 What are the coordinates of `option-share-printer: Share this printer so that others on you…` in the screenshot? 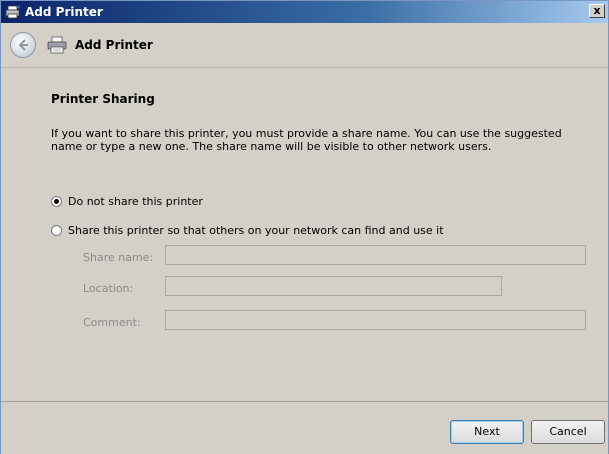 It's located at (247, 230).